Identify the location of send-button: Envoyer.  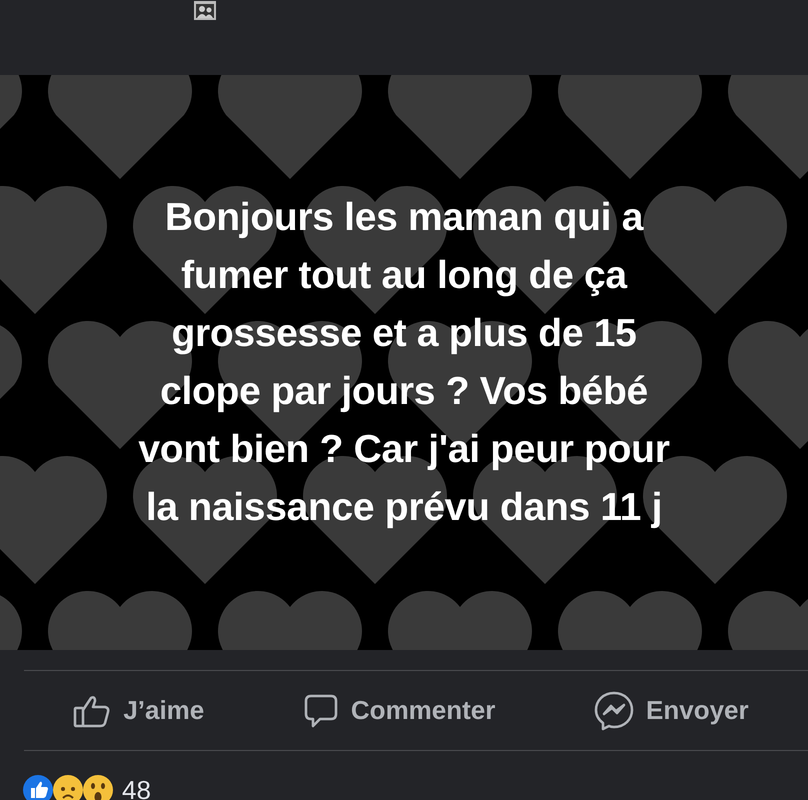
(671, 710).